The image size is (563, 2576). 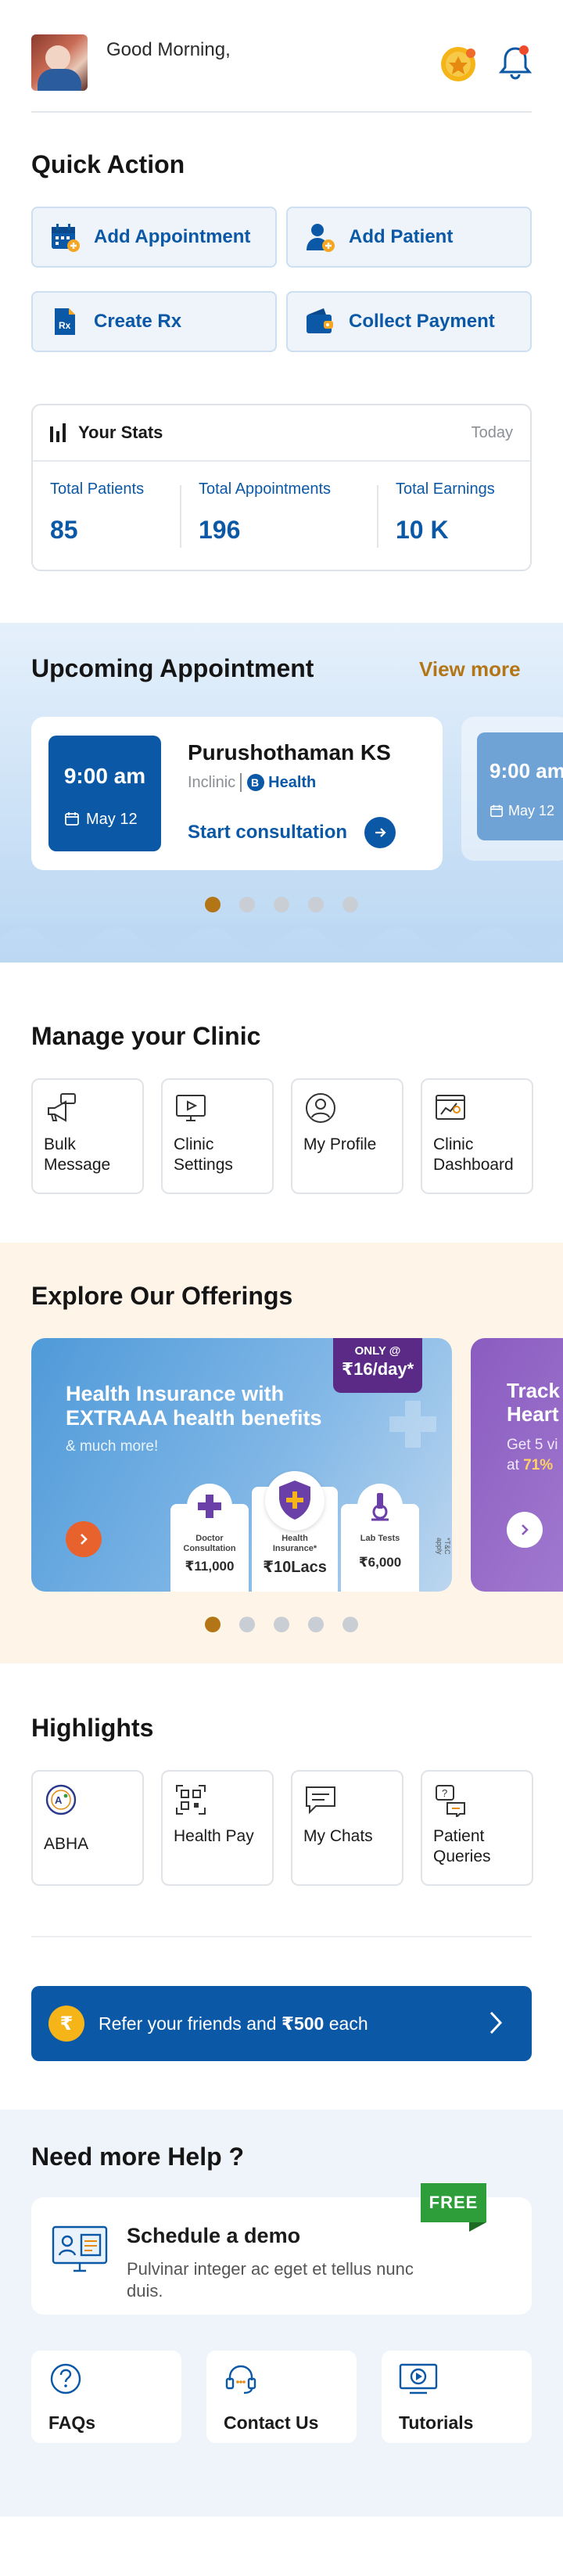 I want to click on chevron-right-icon, so click(x=525, y=1529).